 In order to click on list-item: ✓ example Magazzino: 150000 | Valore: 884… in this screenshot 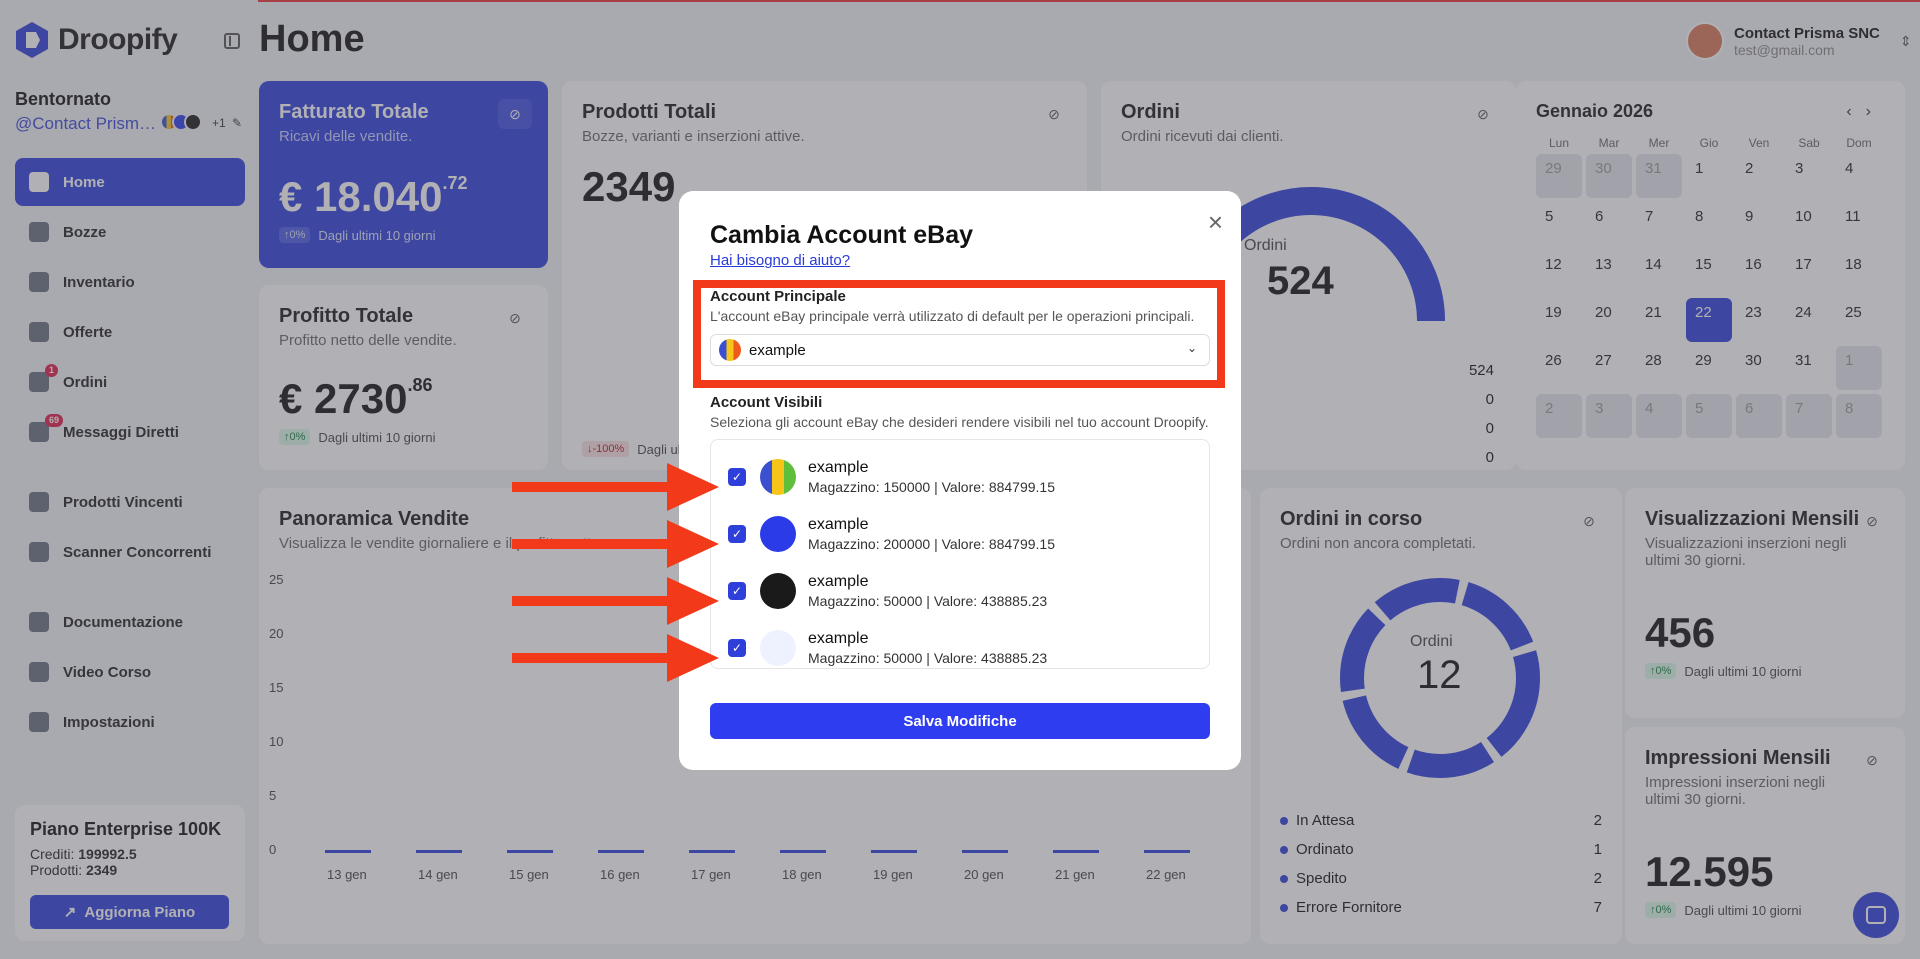, I will do `click(960, 476)`.